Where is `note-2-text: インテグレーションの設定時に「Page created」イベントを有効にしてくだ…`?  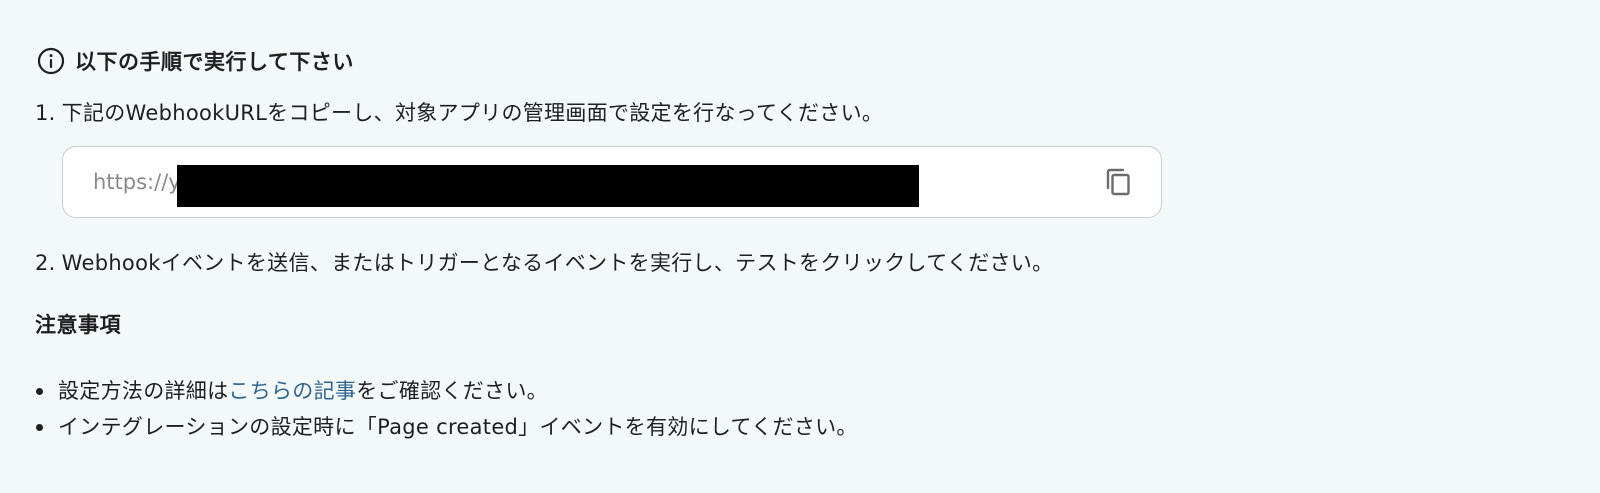
note-2-text: インテグレーションの設定時に「Page created」イベントを有効にしてくだ… is located at coordinates (458, 427).